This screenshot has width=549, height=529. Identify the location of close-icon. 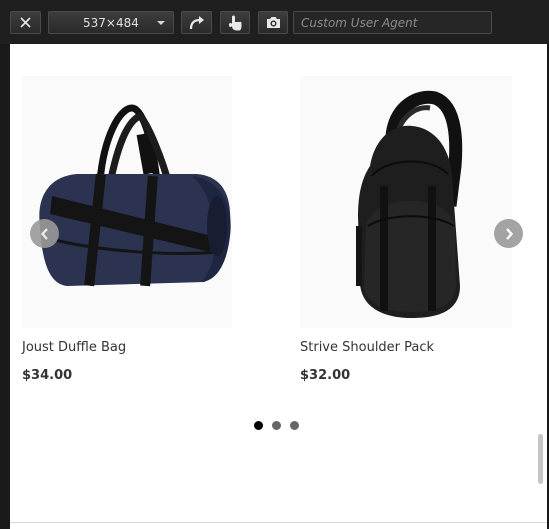
(25, 22).